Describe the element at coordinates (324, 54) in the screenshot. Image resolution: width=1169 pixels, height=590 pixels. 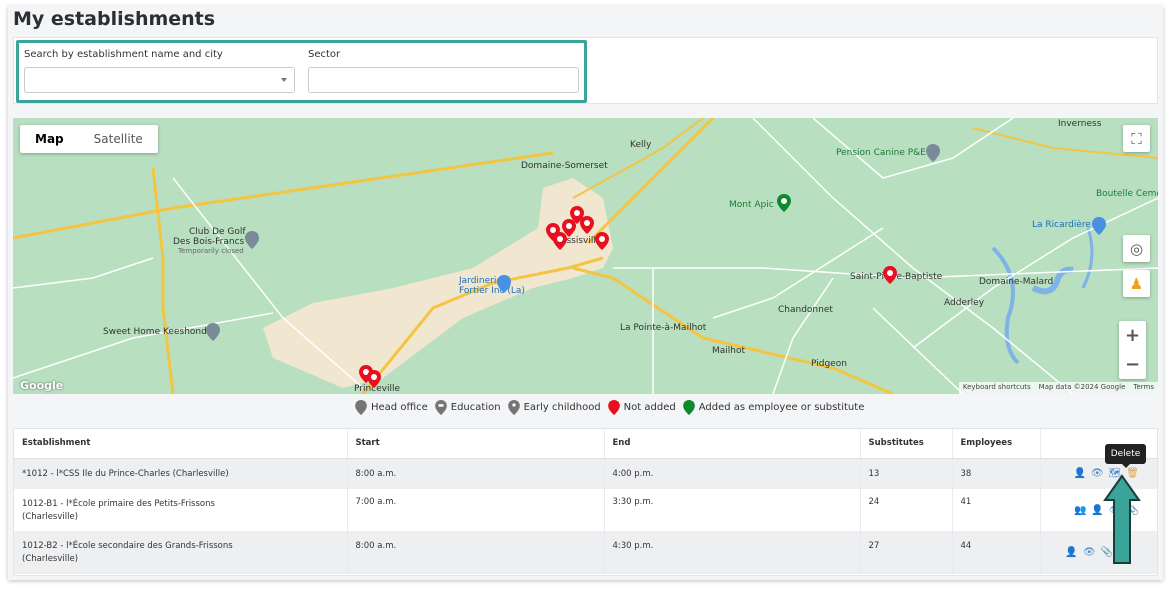
I see `sector-label: Sector` at that location.